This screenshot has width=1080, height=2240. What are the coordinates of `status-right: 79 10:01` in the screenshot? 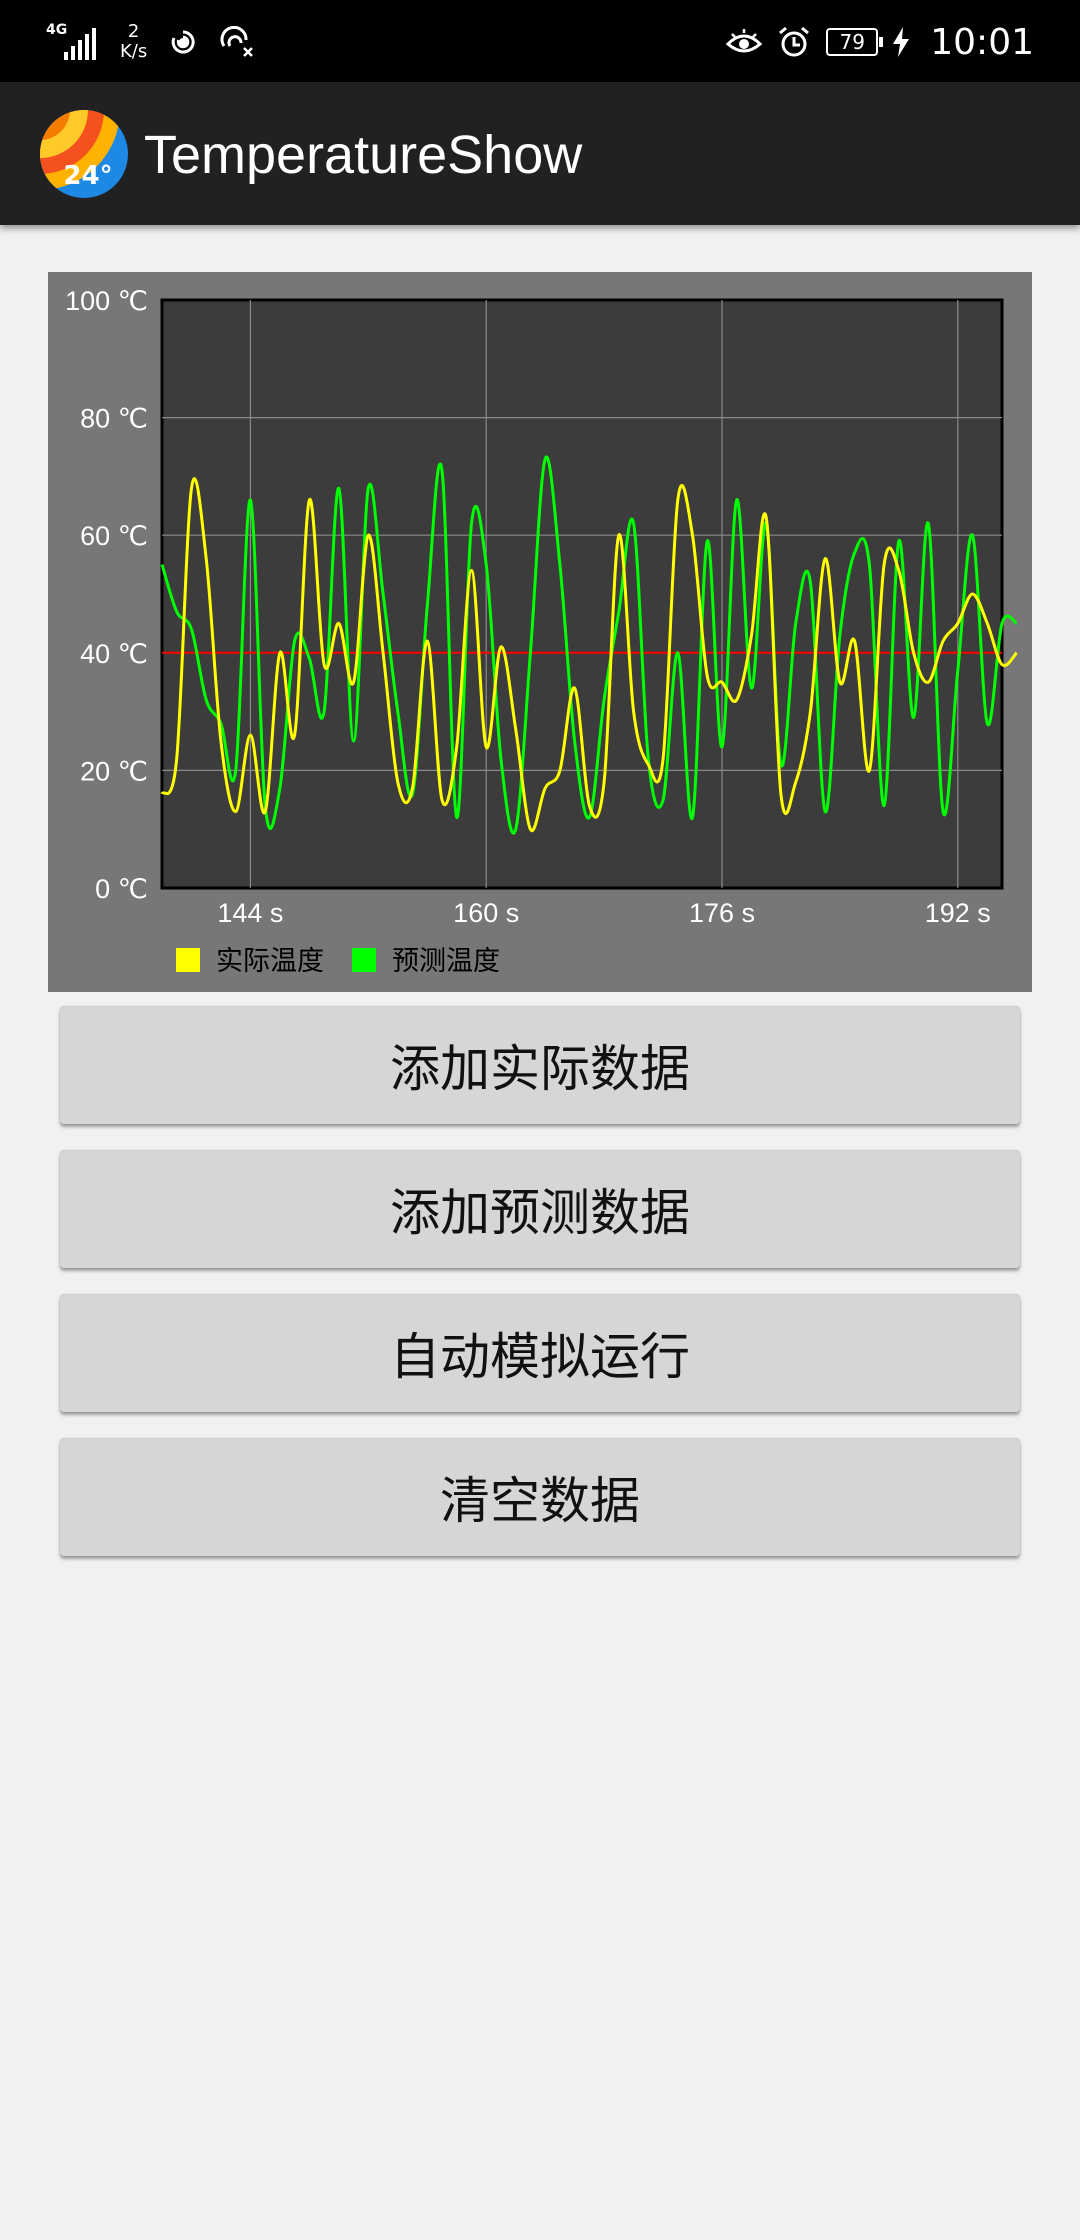 It's located at (880, 42).